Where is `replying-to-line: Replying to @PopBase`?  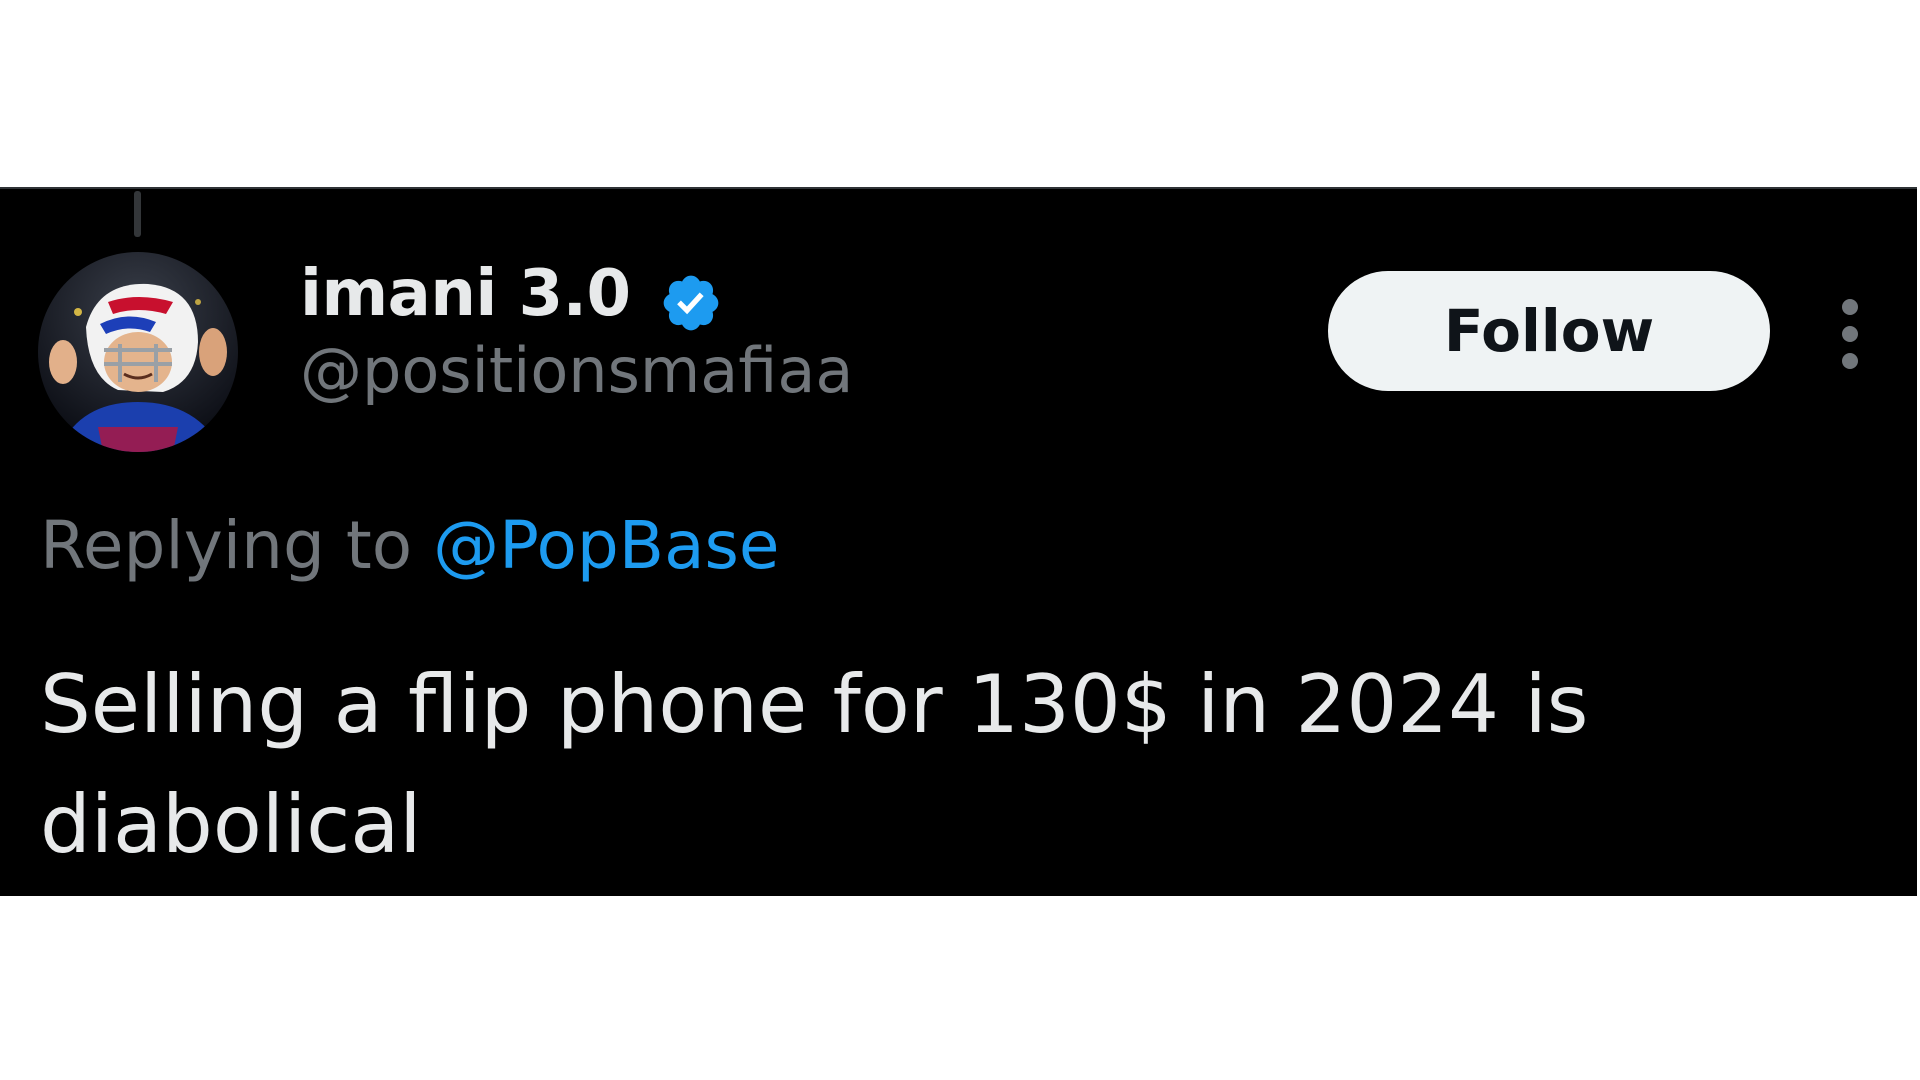 replying-to-line: Replying to @PopBase is located at coordinates (410, 545).